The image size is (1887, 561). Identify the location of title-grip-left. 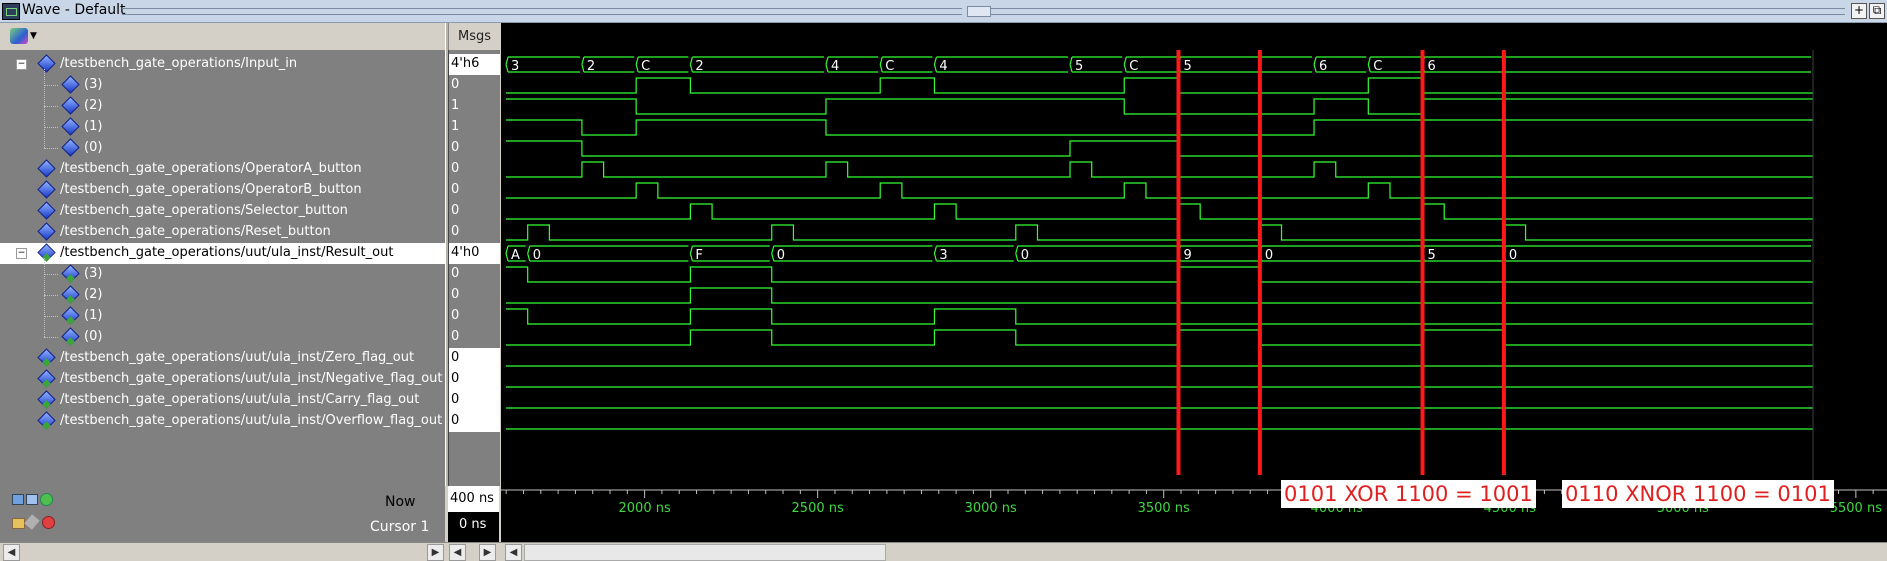
(542, 11).